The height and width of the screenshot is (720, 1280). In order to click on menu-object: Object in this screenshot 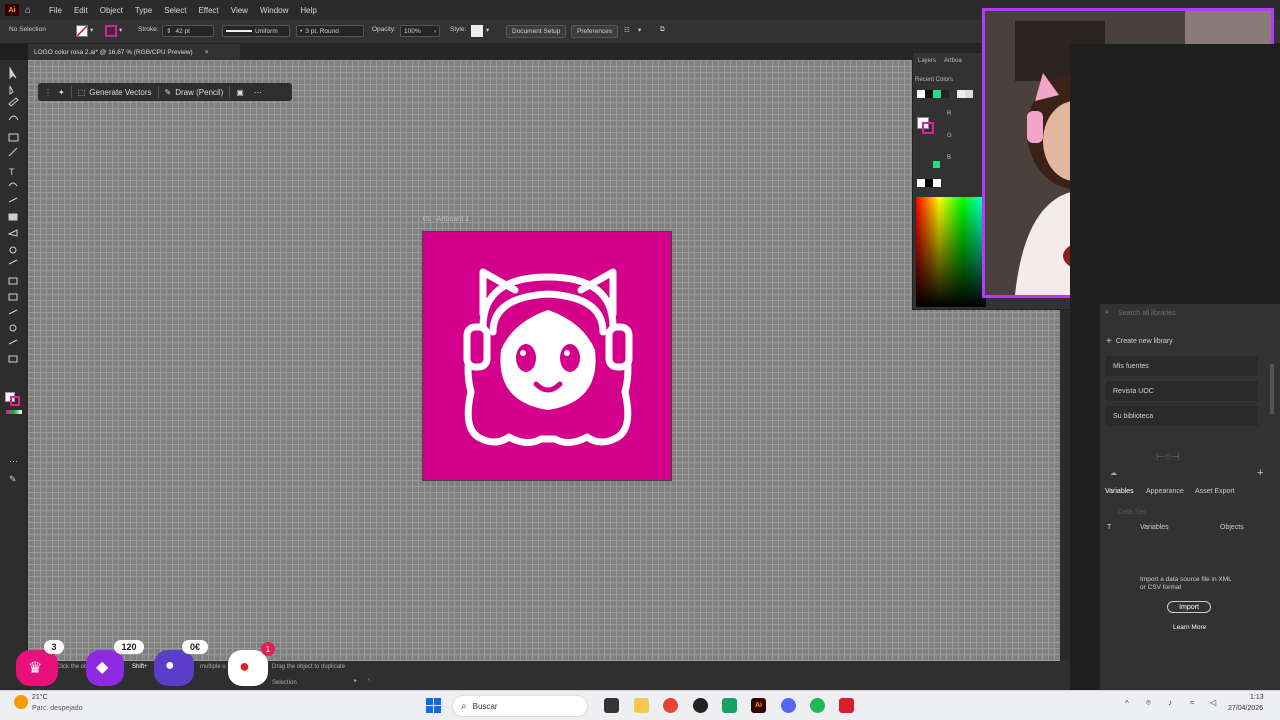, I will do `click(111, 10)`.